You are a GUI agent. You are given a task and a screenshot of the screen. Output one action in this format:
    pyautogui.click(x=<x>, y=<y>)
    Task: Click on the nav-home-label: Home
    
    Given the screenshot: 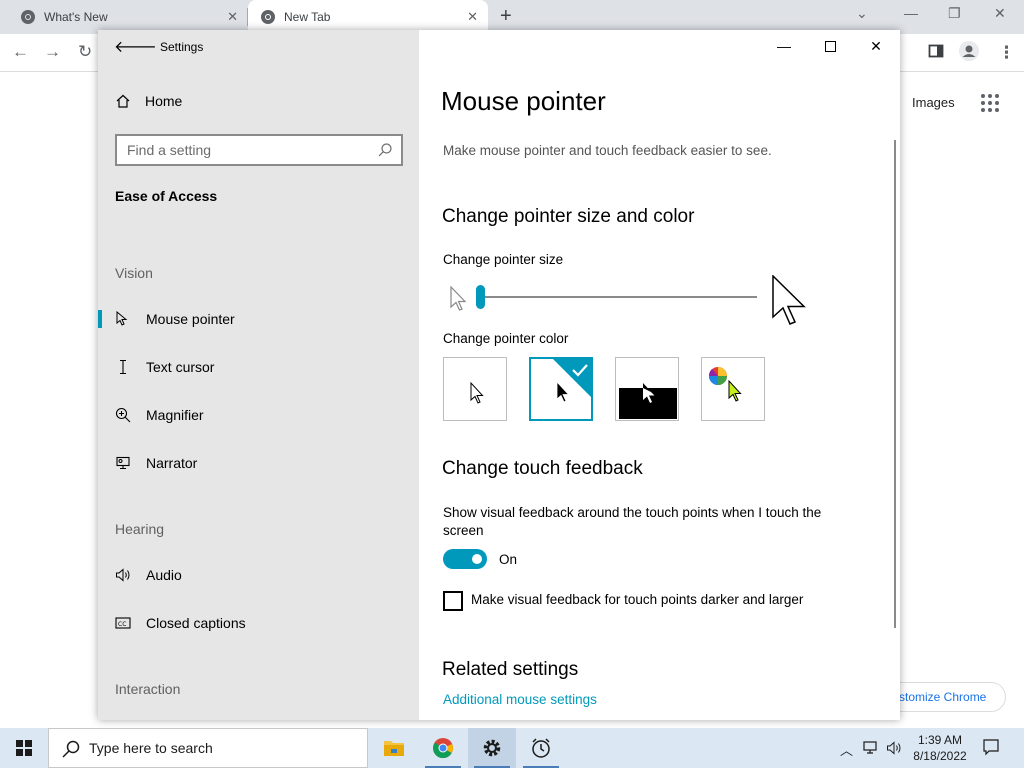 What is the action you would take?
    pyautogui.click(x=164, y=101)
    